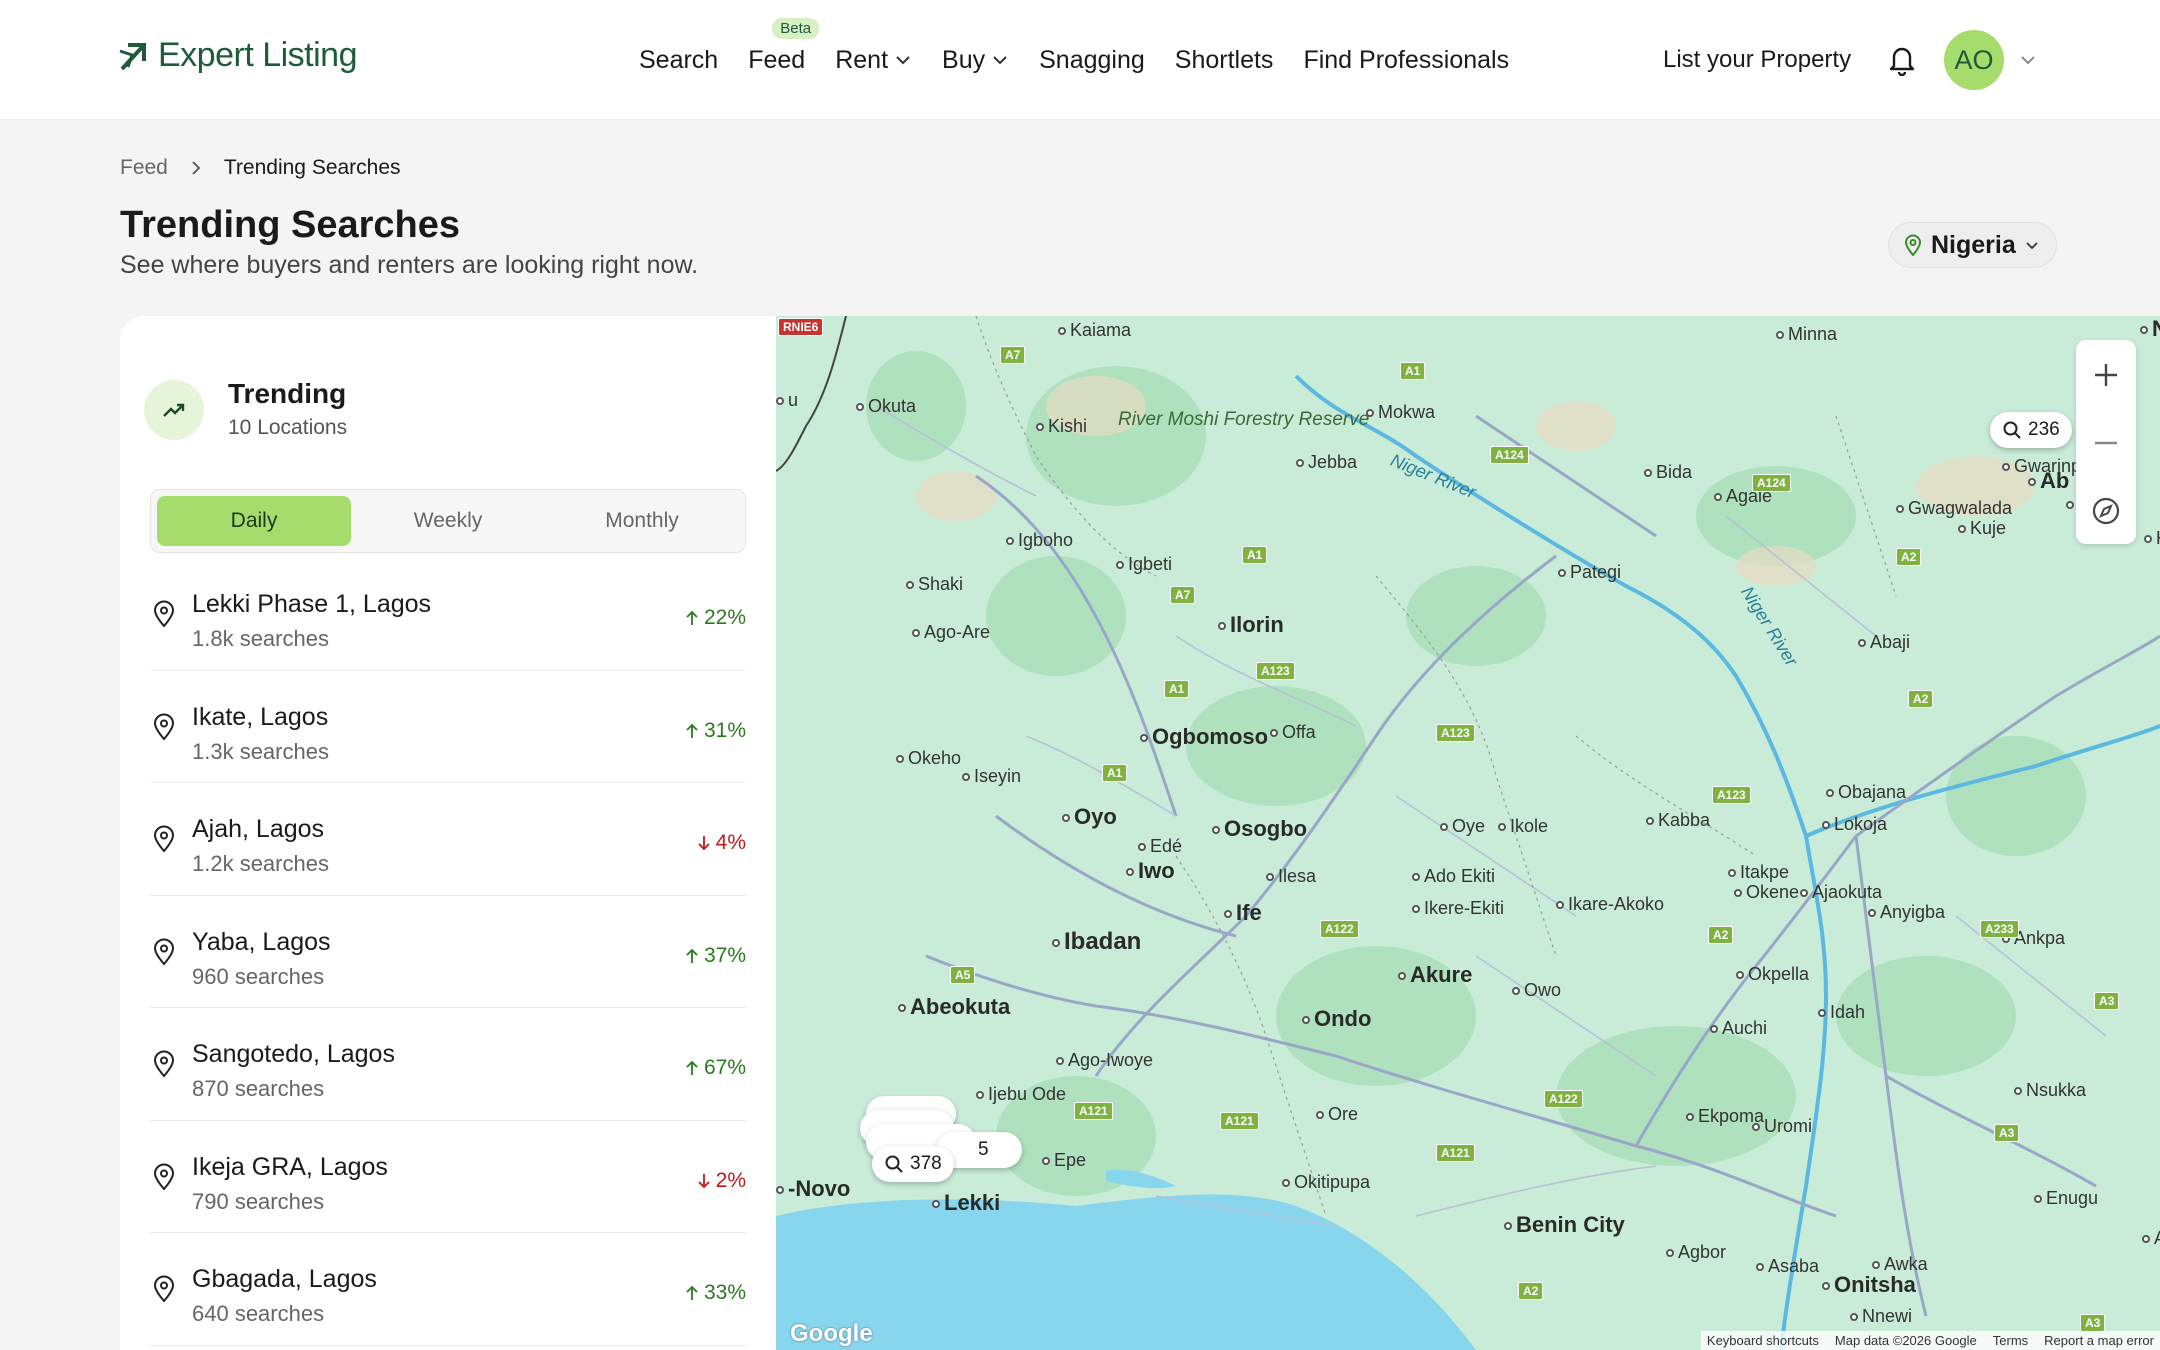  What do you see at coordinates (1523, 826) in the screenshot?
I see `map-place-label: Ikole` at bounding box center [1523, 826].